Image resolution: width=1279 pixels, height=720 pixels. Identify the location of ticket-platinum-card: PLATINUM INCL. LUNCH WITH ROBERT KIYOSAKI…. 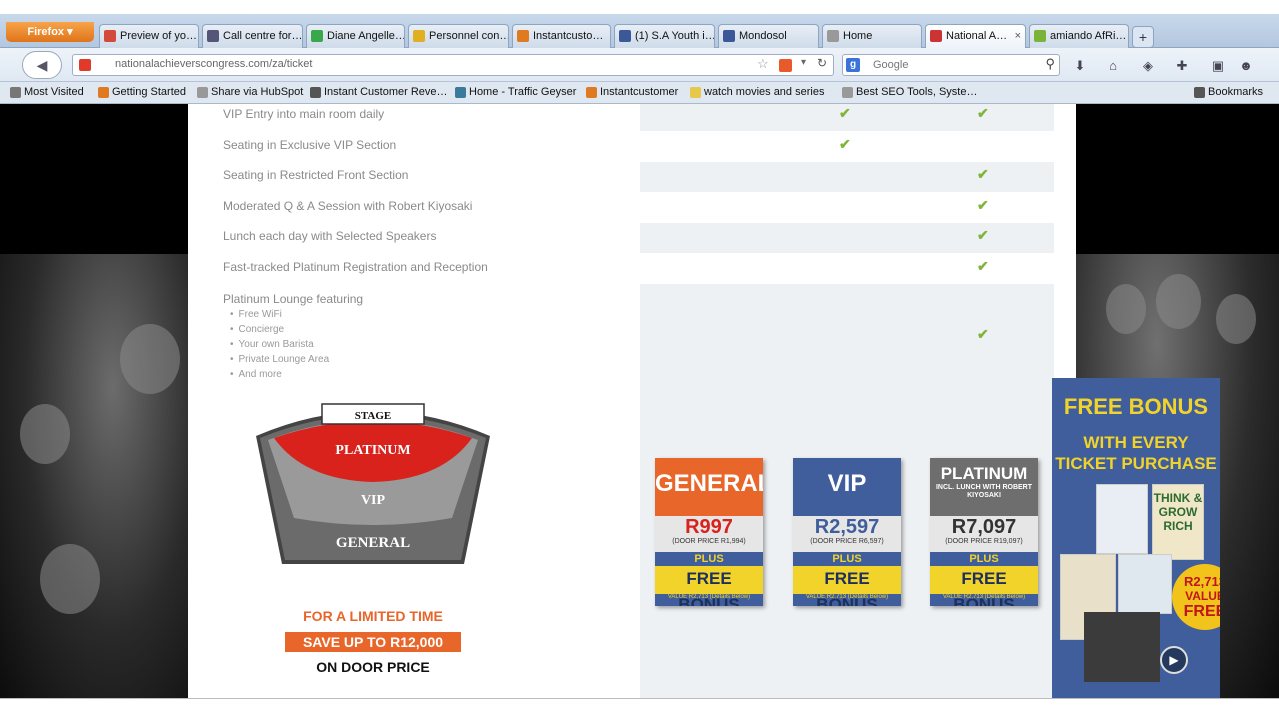
(984, 532).